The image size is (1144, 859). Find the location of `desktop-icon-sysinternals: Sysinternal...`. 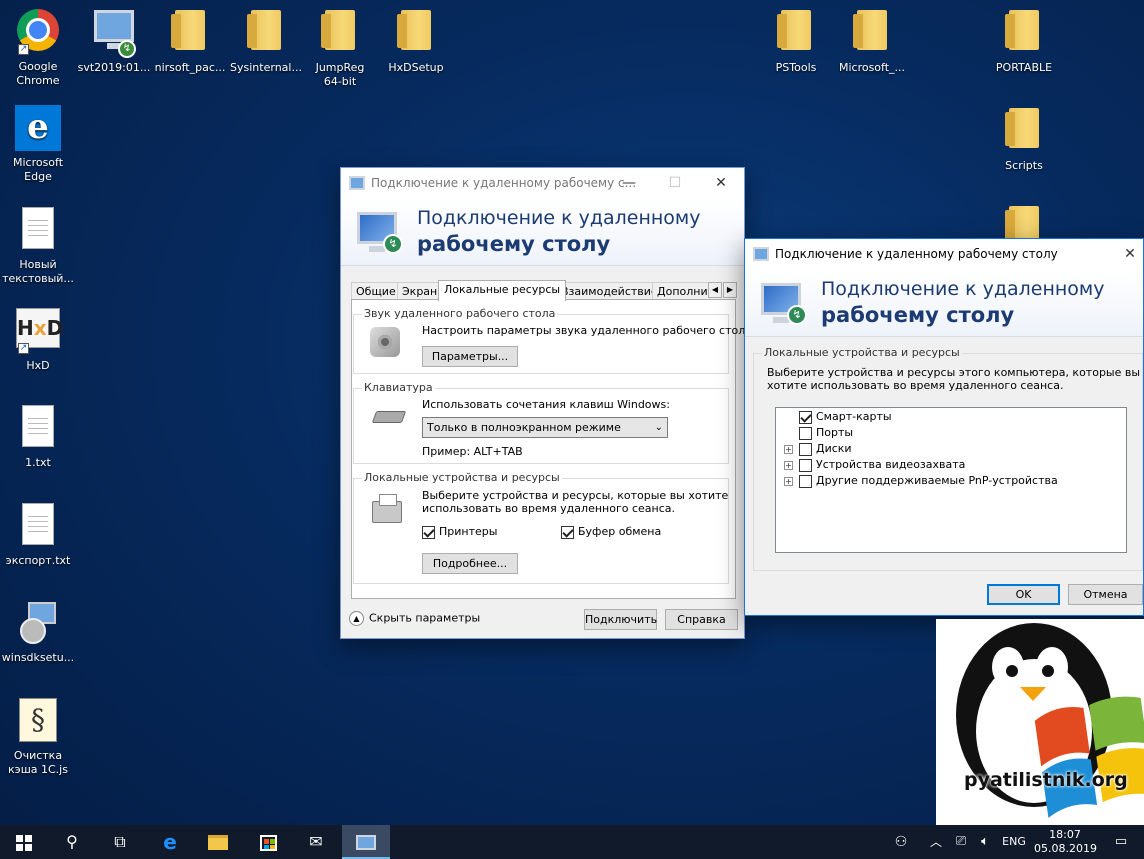

desktop-icon-sysinternals: Sysinternal... is located at coordinates (266, 40).